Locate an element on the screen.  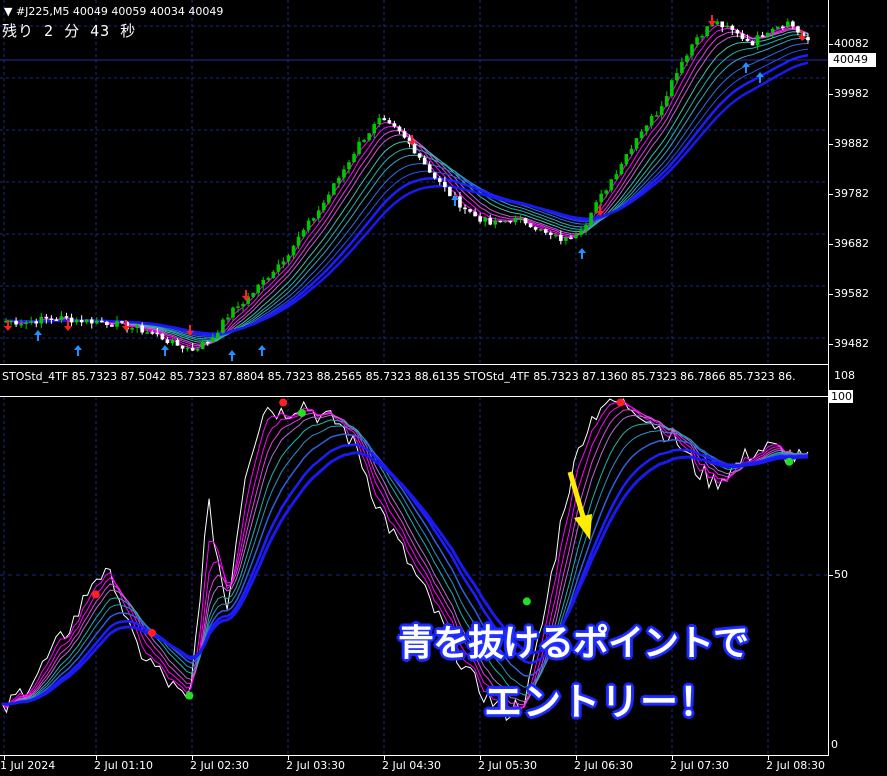
time-axis-label: 2 Jul 01:10 is located at coordinates (123, 765).